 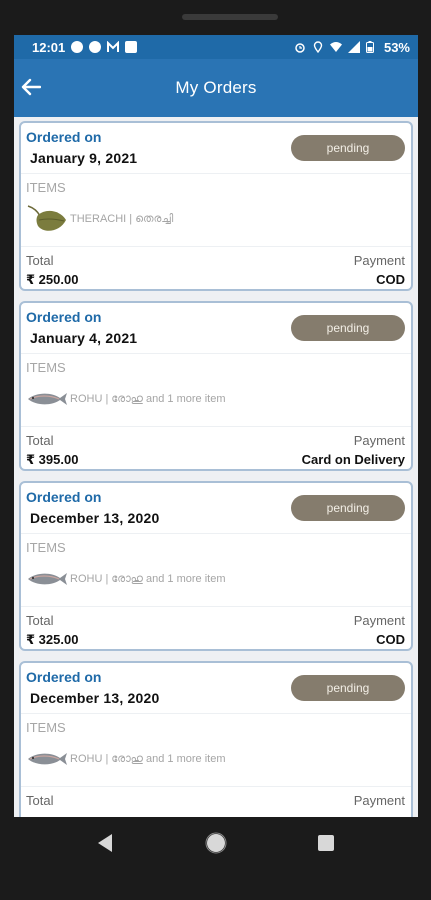 I want to click on order-item-row: THERACHI | തെരച്ചി, so click(x=99, y=219).